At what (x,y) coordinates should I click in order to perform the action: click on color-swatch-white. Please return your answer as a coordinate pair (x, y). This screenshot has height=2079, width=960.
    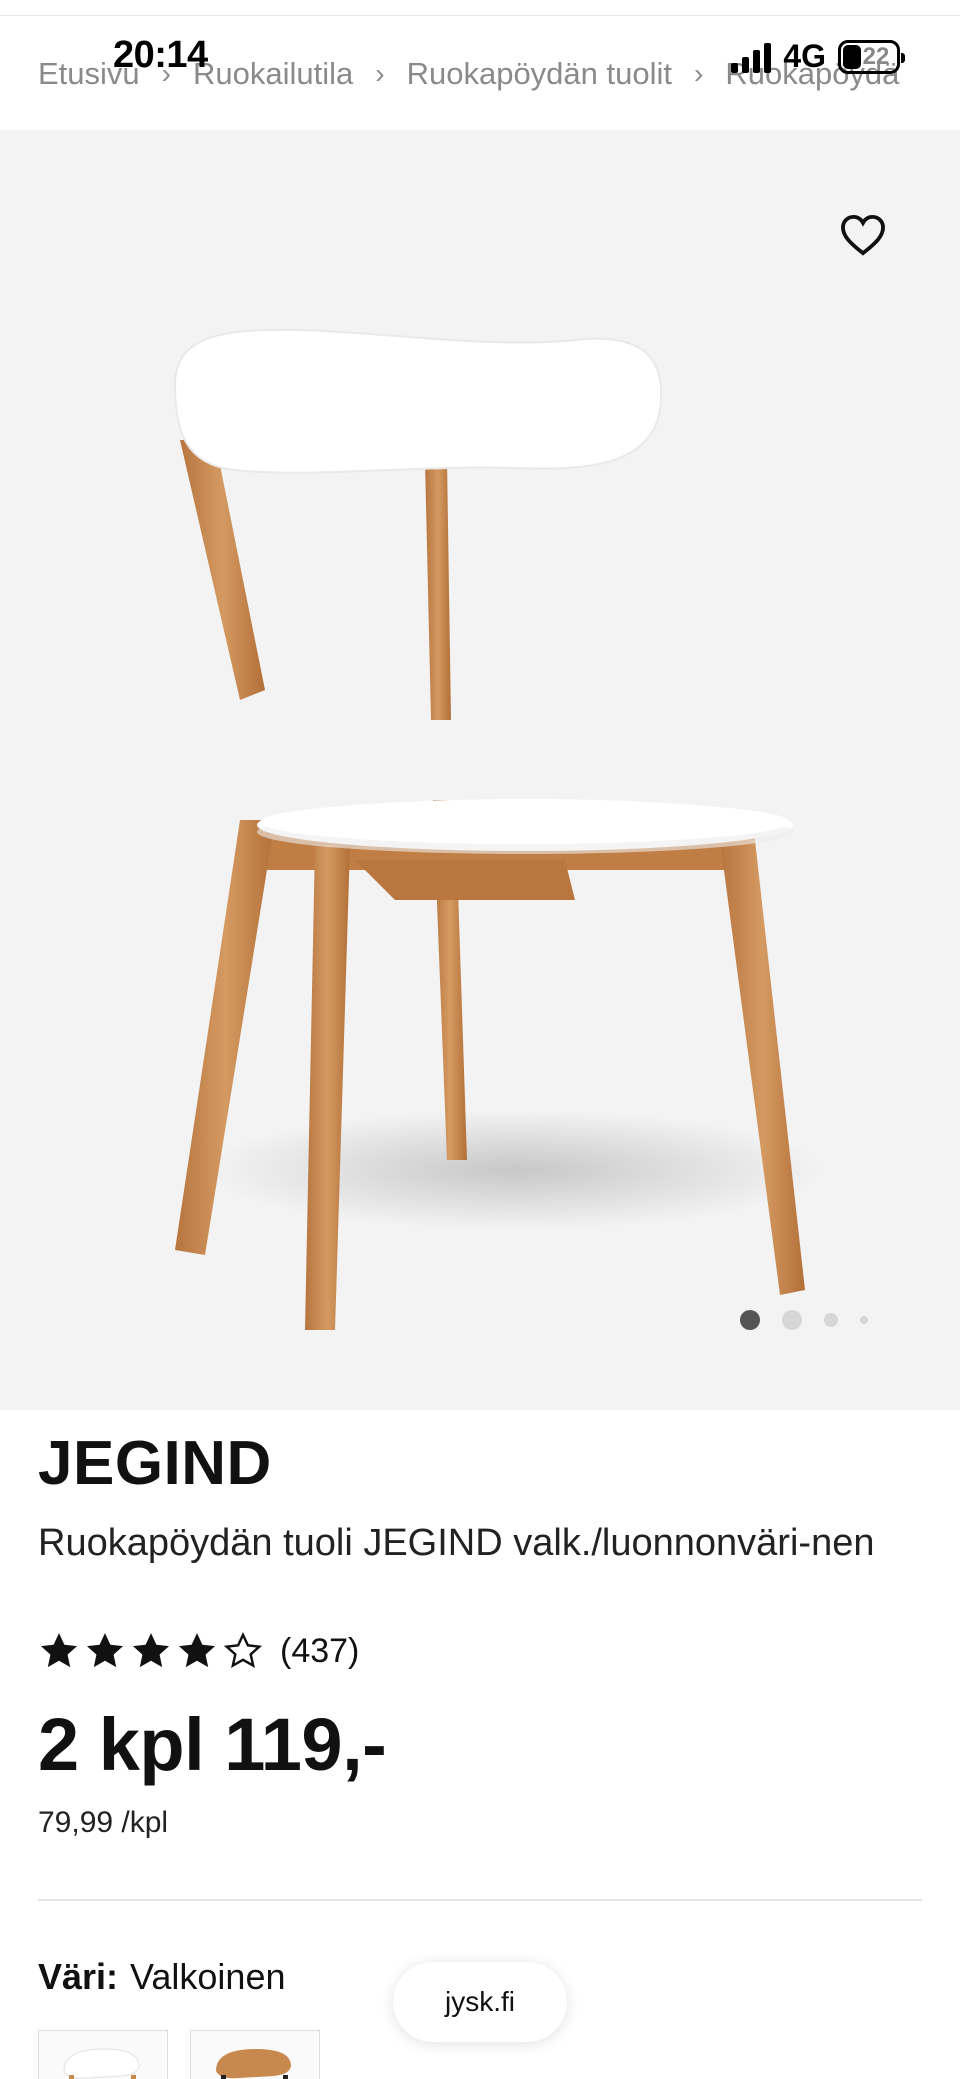
    Looking at the image, I should click on (103, 2054).